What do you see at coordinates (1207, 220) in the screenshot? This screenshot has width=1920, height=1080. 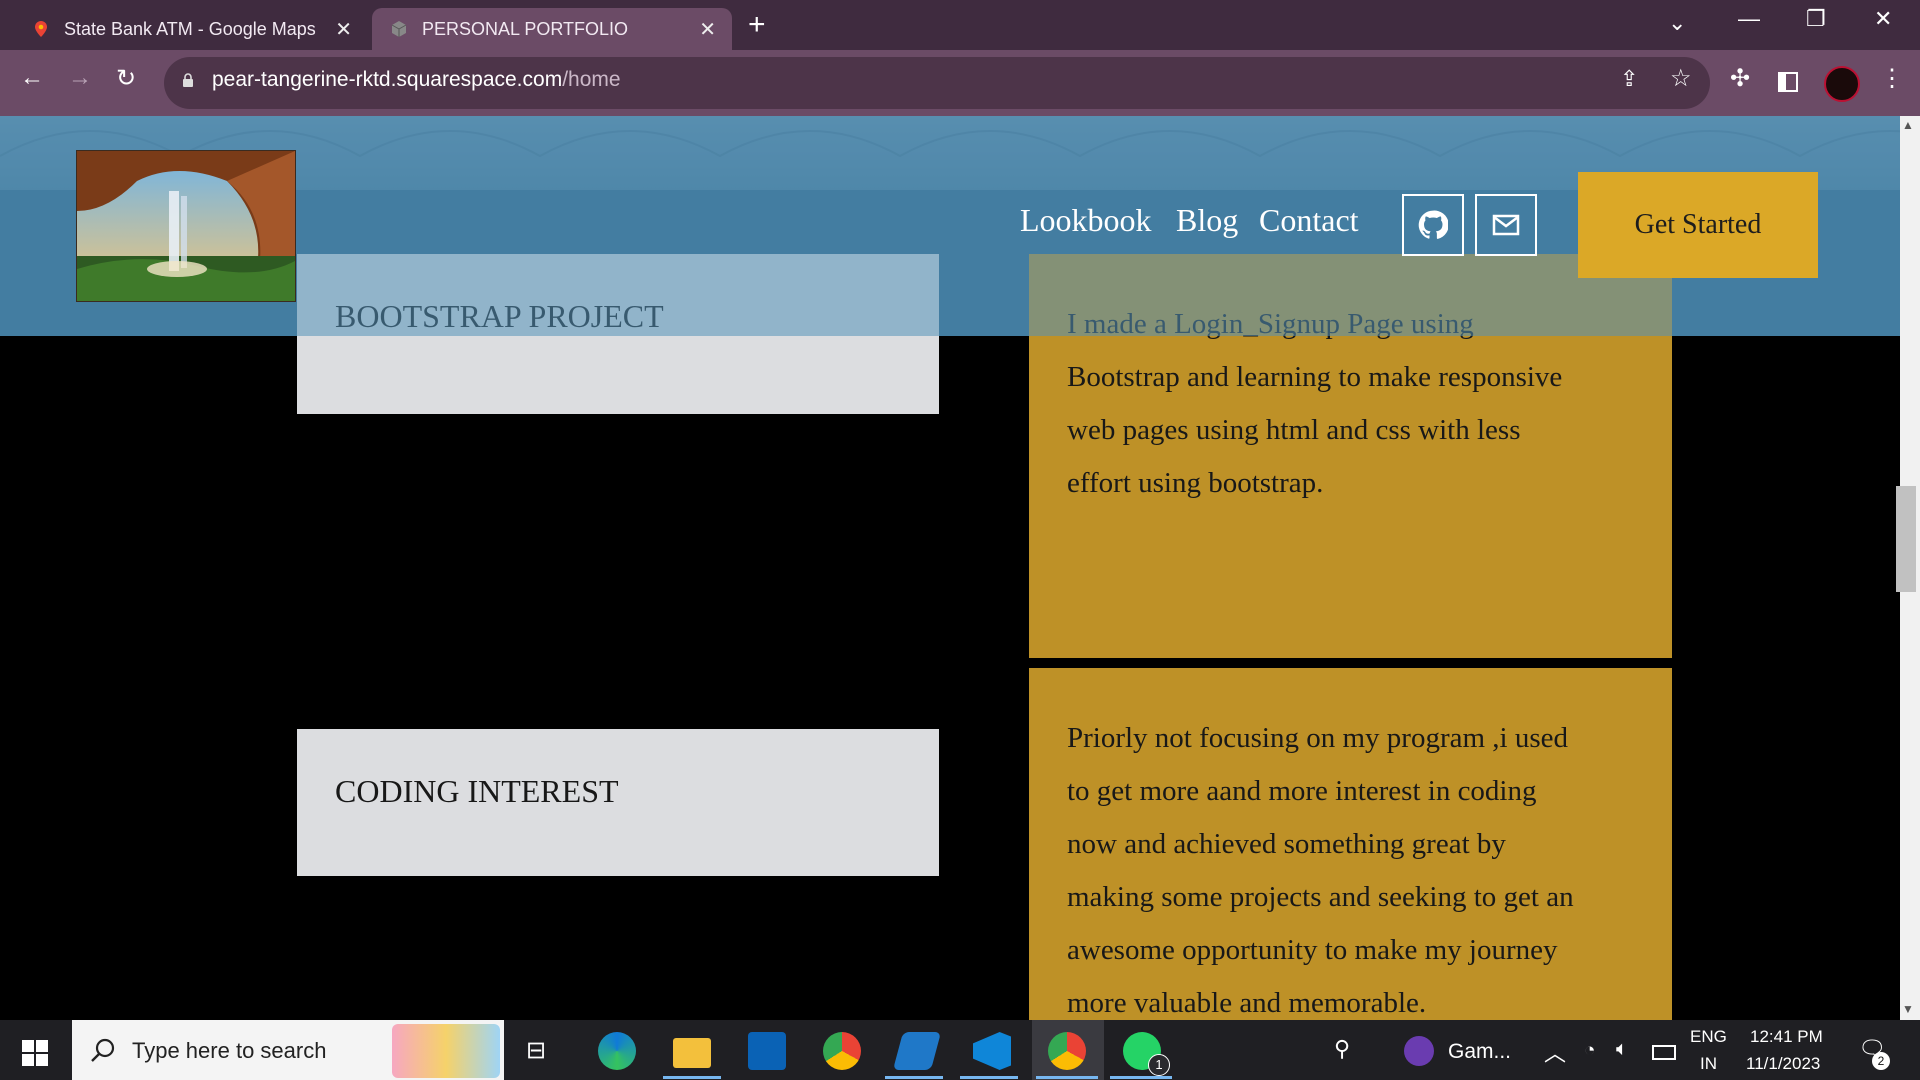 I see `nav-blog: Blog` at bounding box center [1207, 220].